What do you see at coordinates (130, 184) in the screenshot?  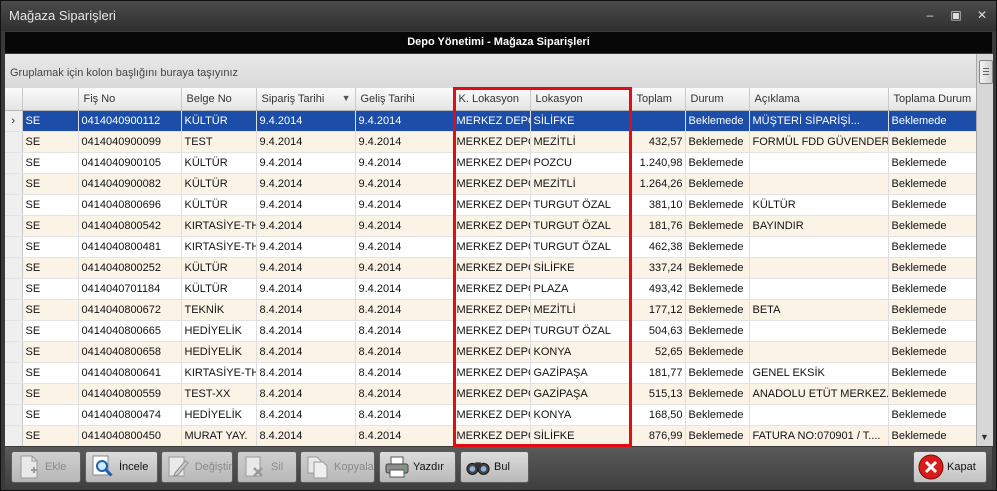 I see `cell-fis-no: 0414040900082` at bounding box center [130, 184].